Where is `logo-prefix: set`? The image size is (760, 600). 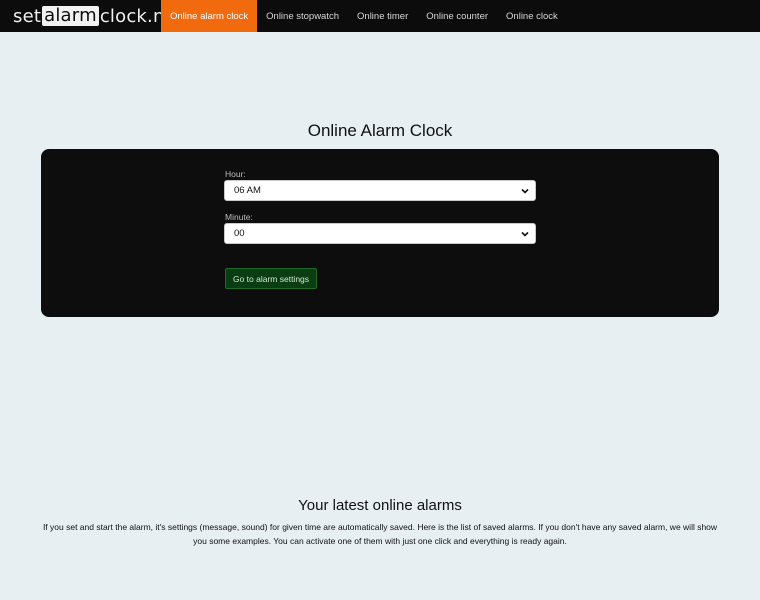
logo-prefix: set is located at coordinates (27, 16).